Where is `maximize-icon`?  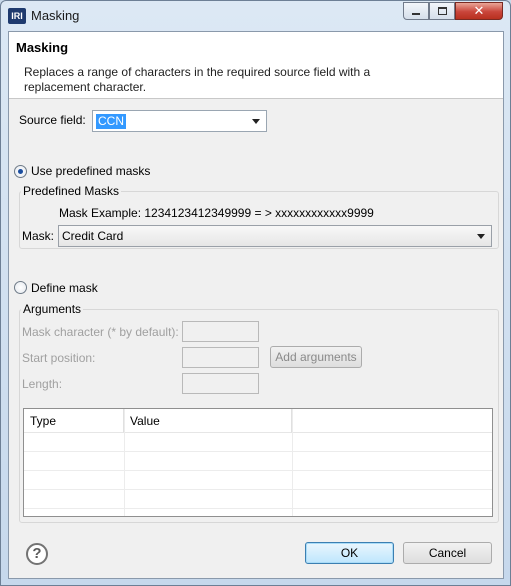 maximize-icon is located at coordinates (442, 11).